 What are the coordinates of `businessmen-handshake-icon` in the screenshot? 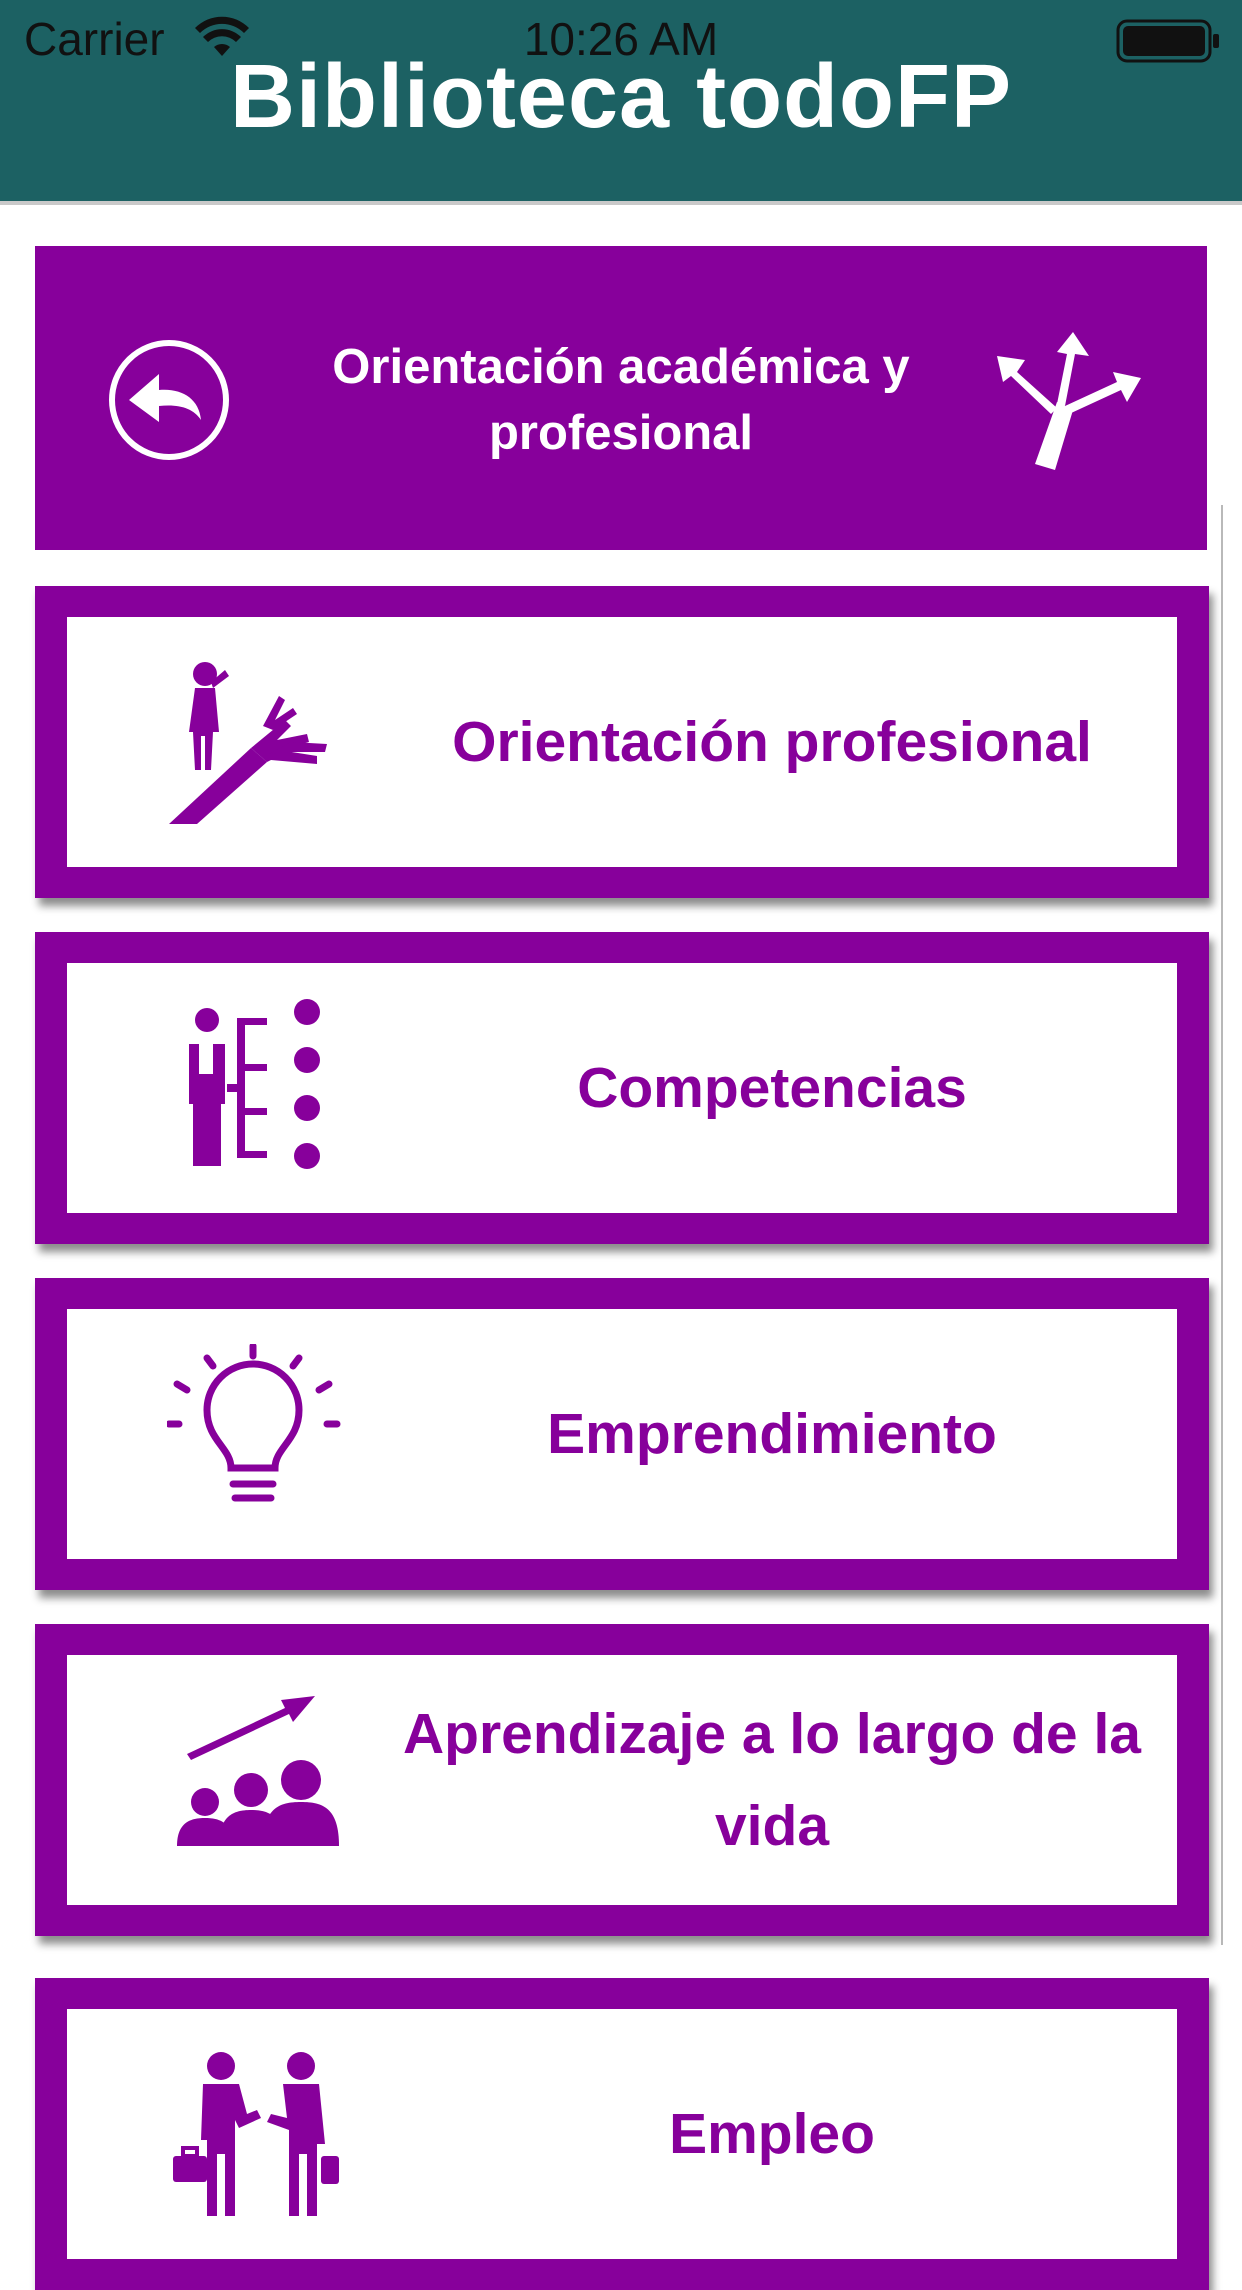 It's located at (256, 2134).